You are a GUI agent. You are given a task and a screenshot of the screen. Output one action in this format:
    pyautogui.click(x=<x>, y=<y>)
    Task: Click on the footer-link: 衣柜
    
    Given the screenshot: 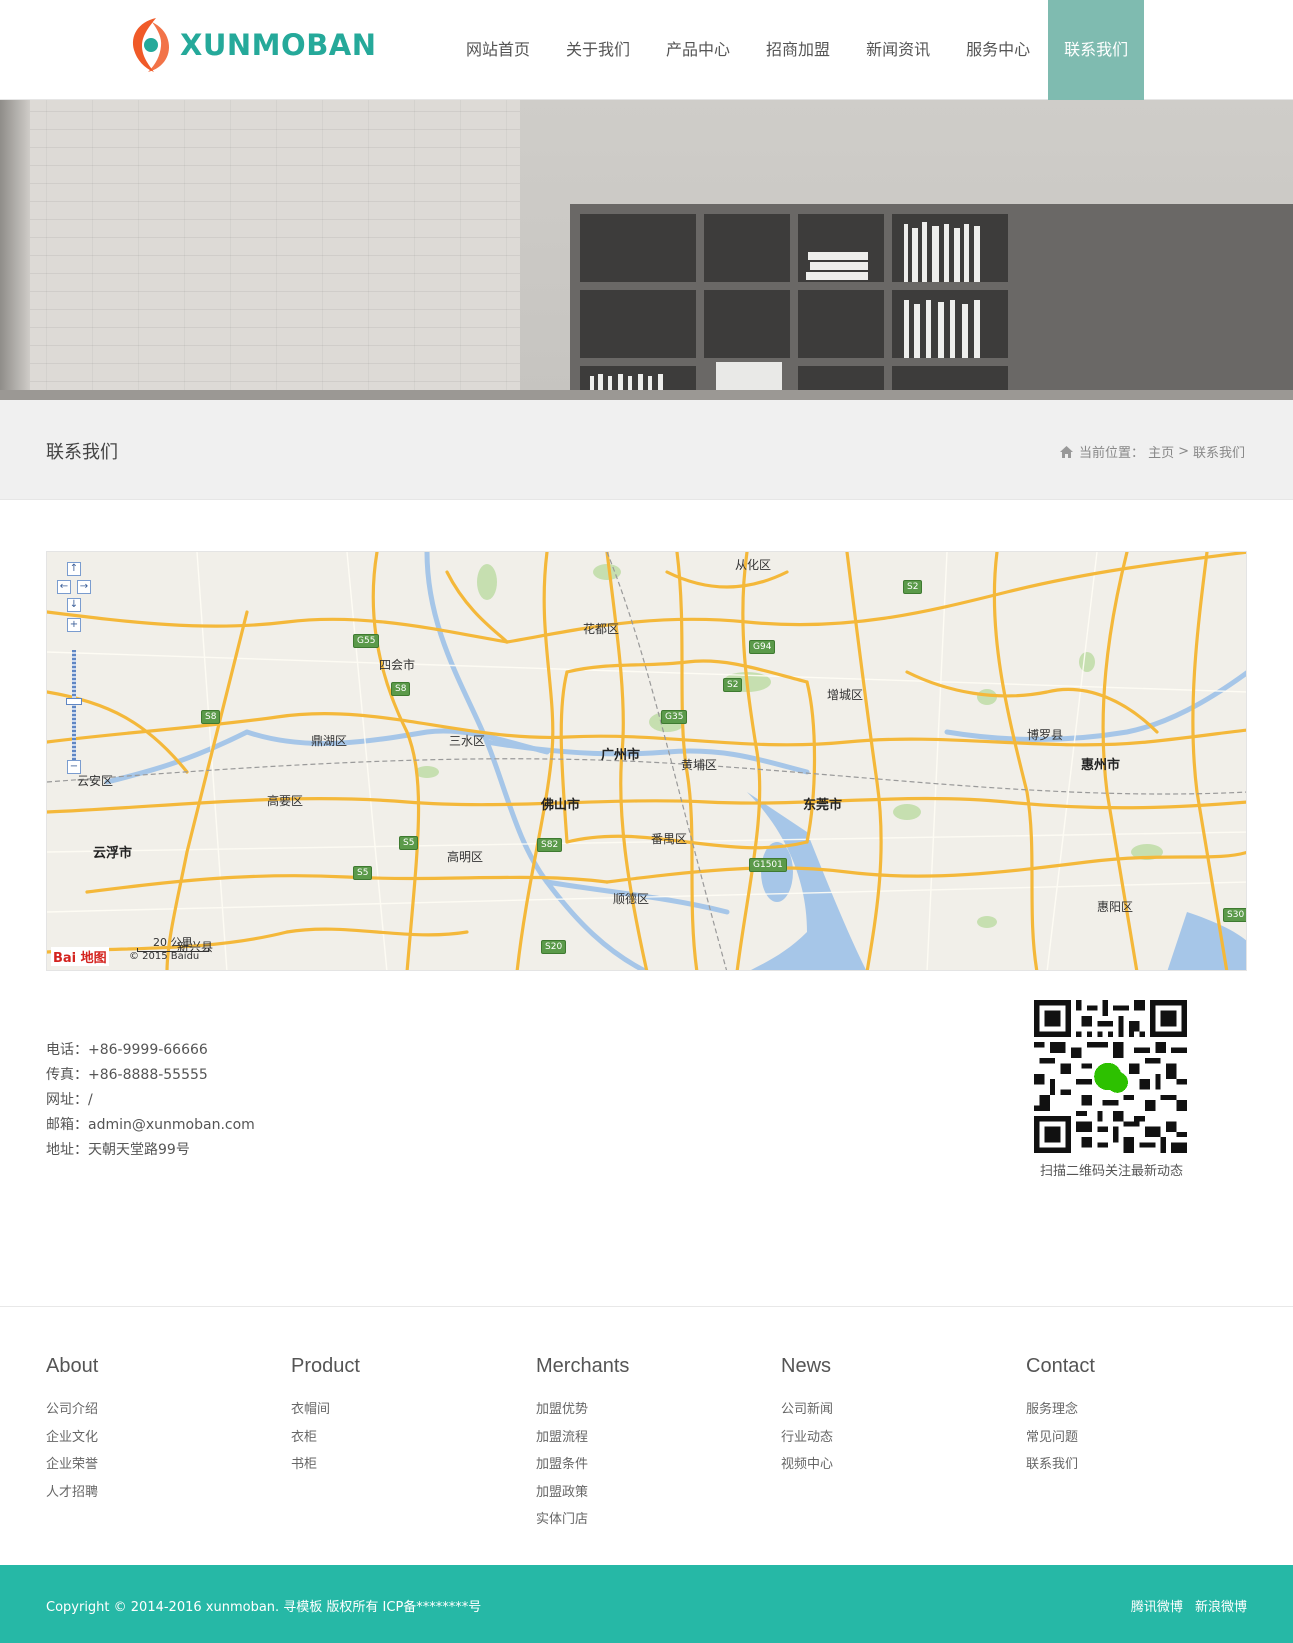 What is the action you would take?
    pyautogui.click(x=401, y=1438)
    